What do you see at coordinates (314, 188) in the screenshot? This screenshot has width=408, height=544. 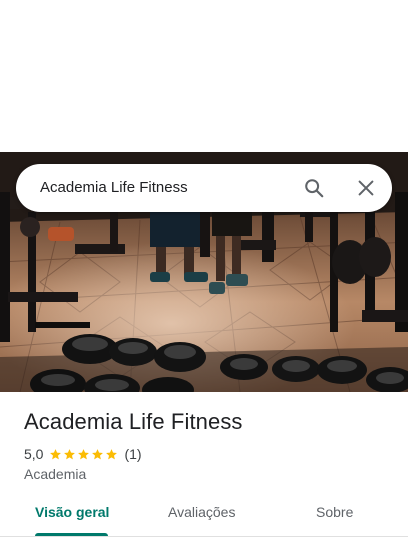 I see `search-icon` at bounding box center [314, 188].